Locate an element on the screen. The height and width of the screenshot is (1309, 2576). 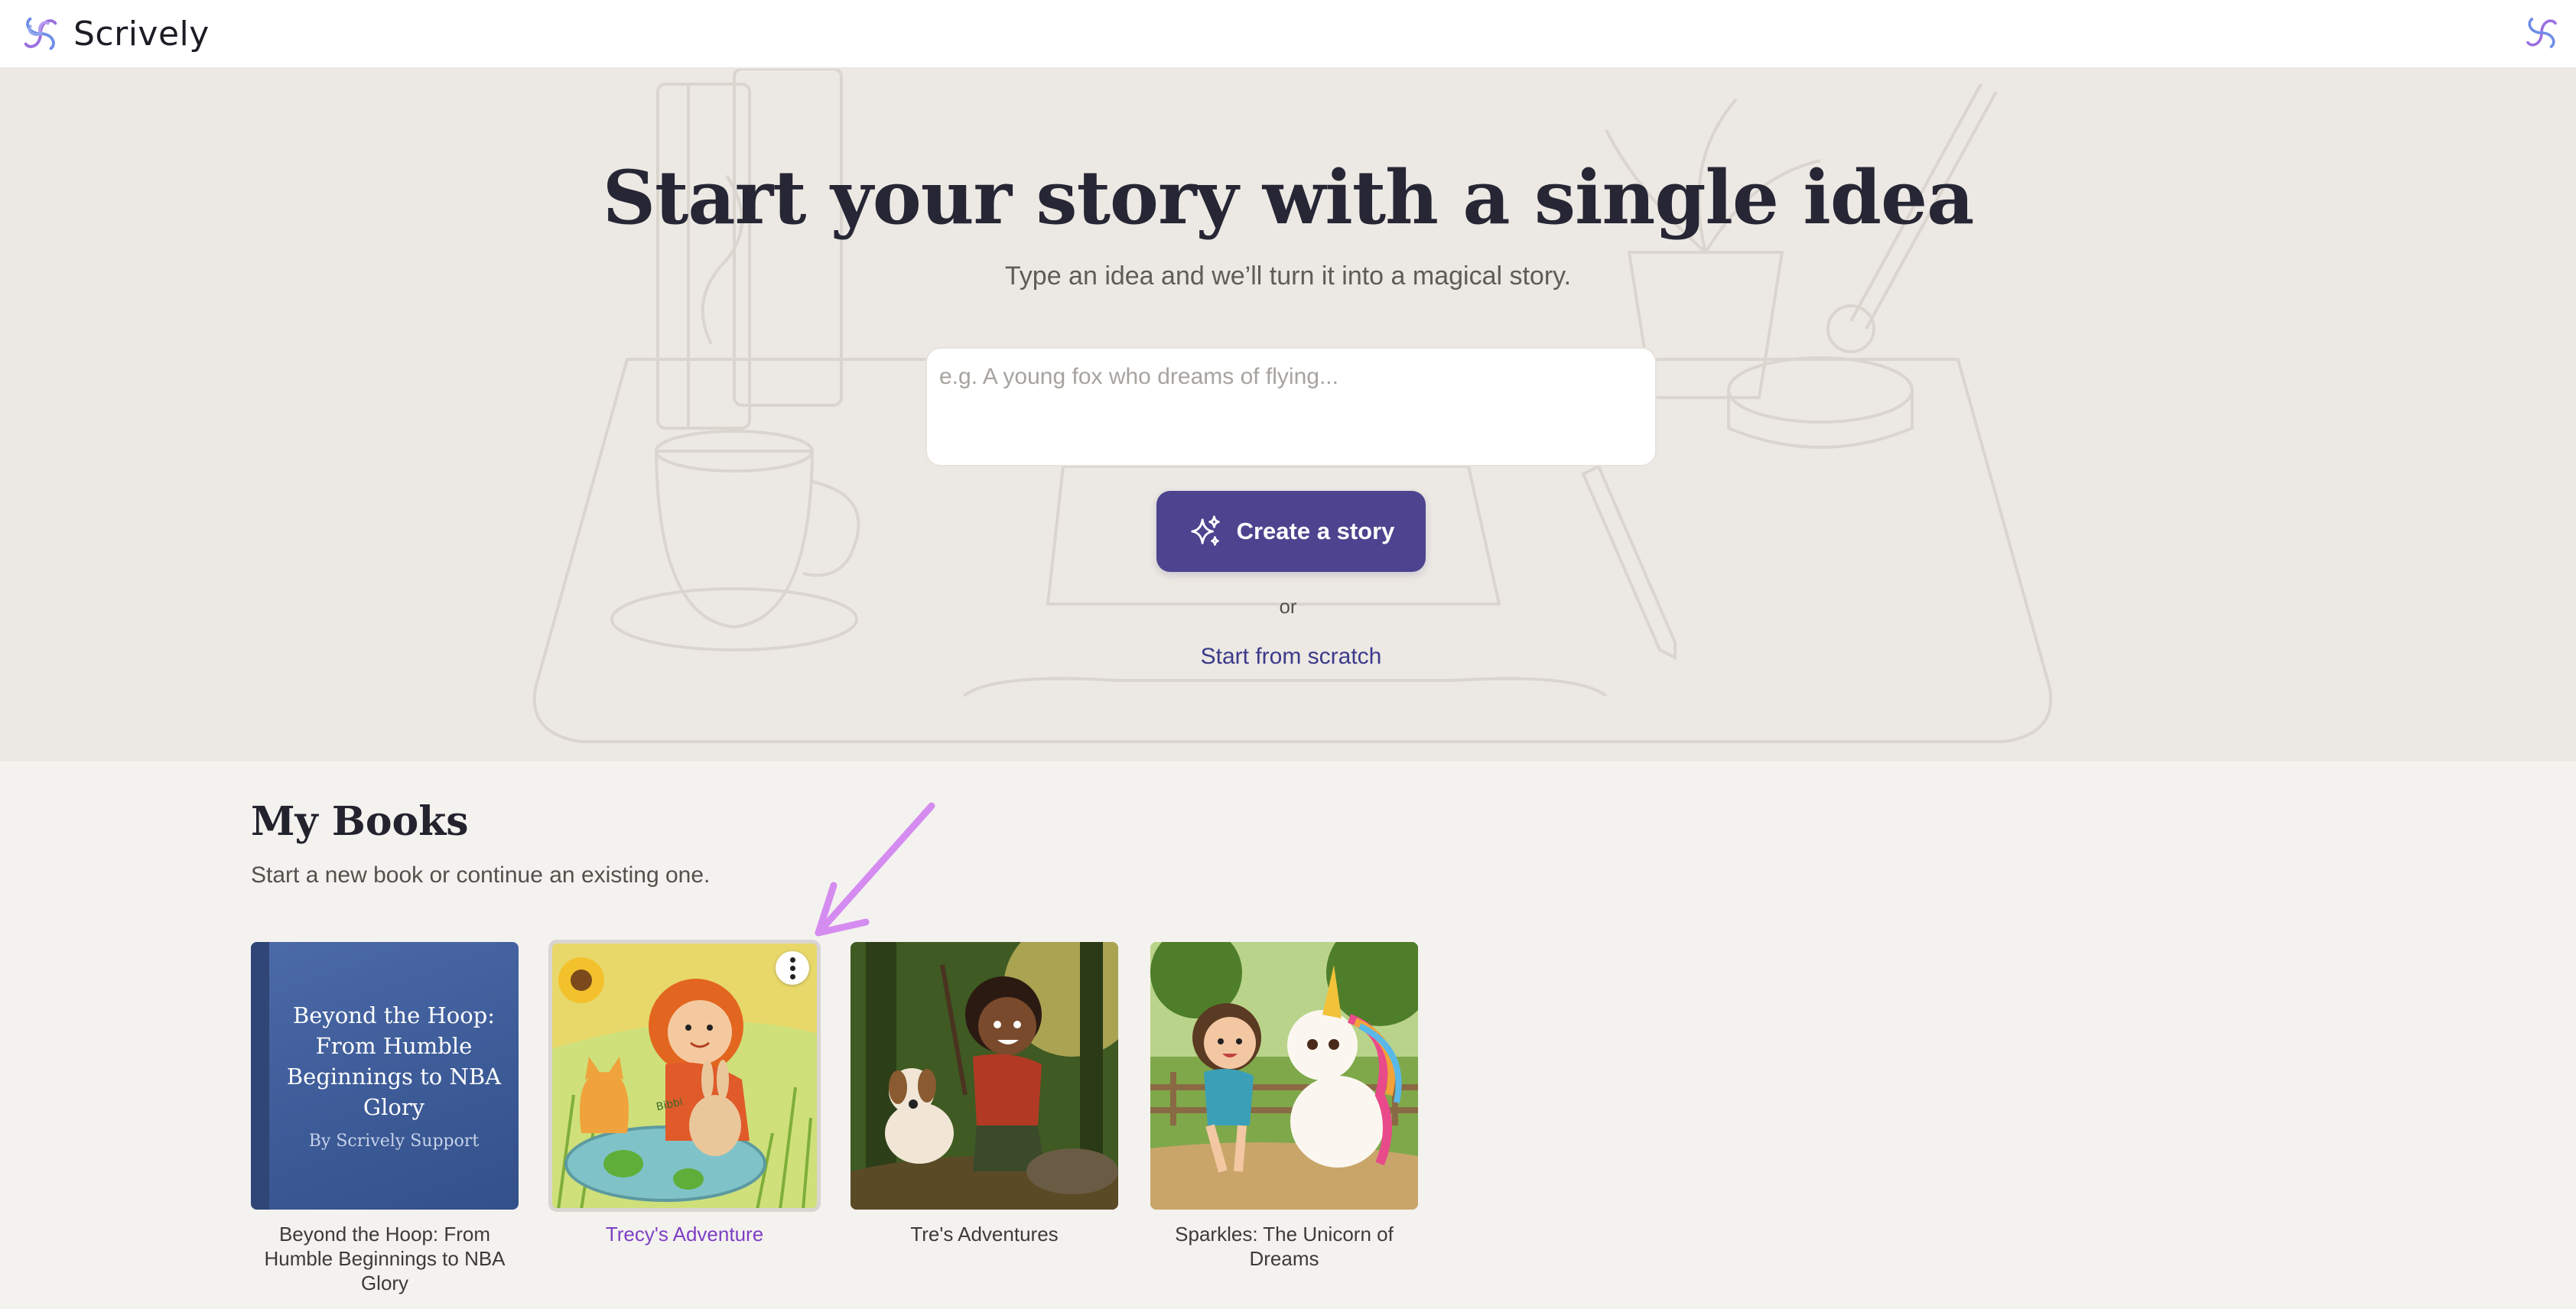
cover-illustration: Bibbi is located at coordinates (684, 1076).